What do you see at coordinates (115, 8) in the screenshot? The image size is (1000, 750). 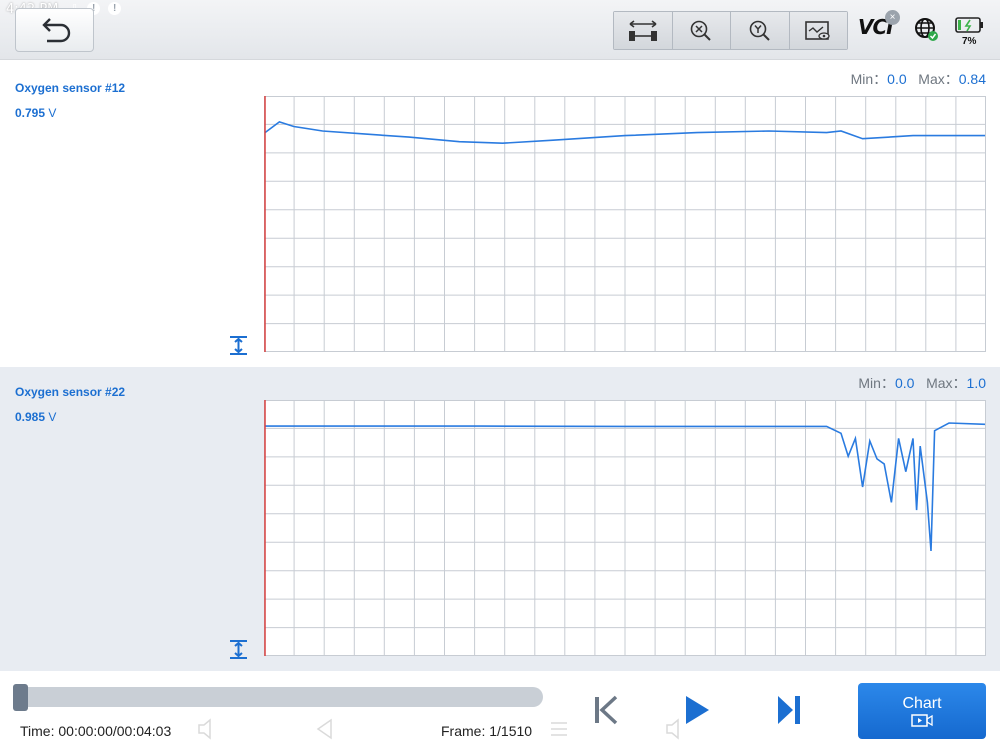 I see `alert-icon-2: !` at bounding box center [115, 8].